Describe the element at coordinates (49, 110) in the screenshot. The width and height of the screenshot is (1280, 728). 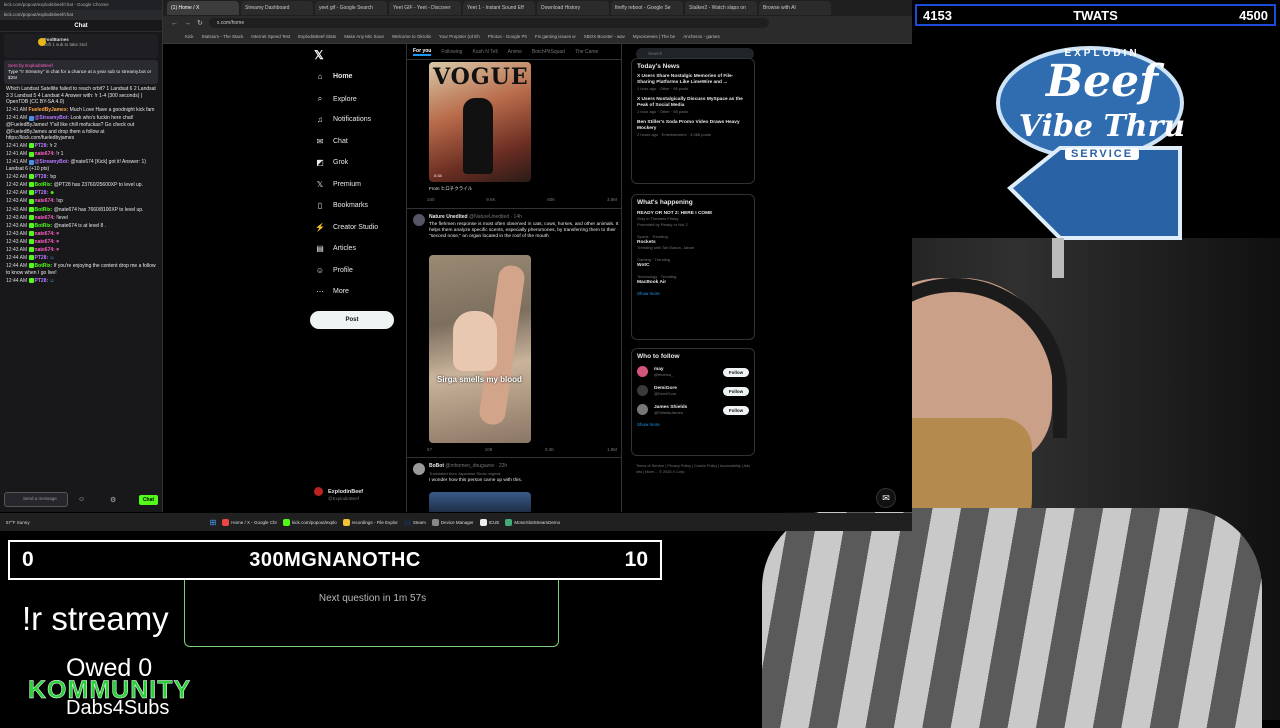
I see `username: FueledByJames:` at that location.